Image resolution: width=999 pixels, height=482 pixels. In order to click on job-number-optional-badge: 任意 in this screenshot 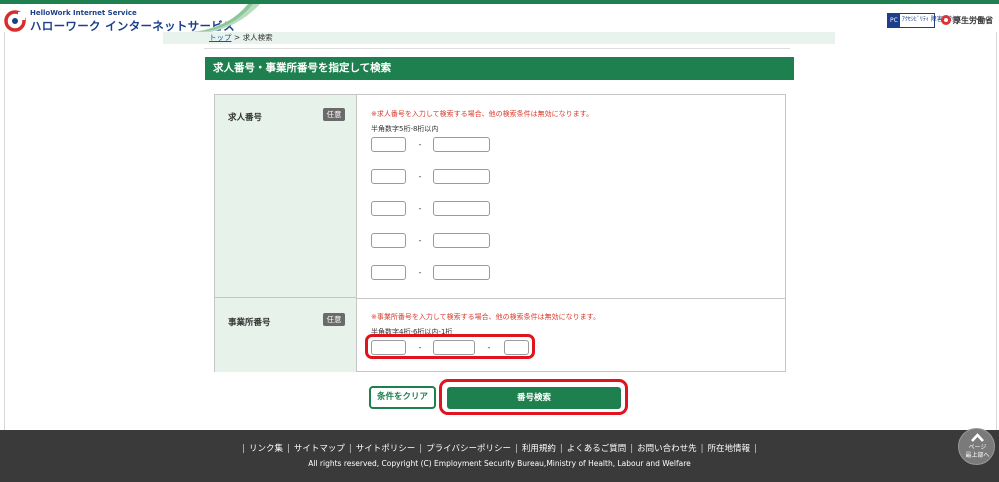, I will do `click(334, 114)`.